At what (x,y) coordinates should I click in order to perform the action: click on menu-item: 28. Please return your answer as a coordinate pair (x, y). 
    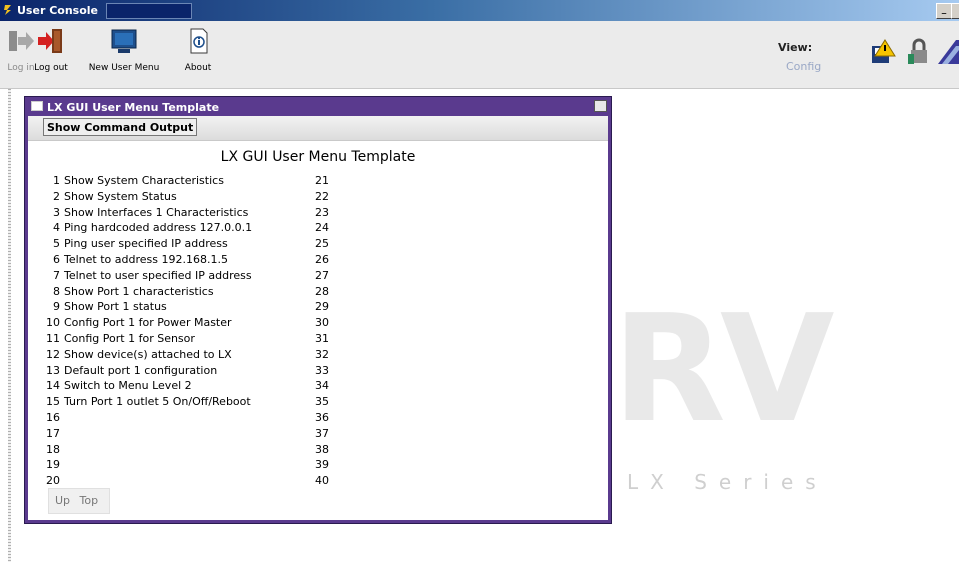
    Looking at the image, I should click on (320, 292).